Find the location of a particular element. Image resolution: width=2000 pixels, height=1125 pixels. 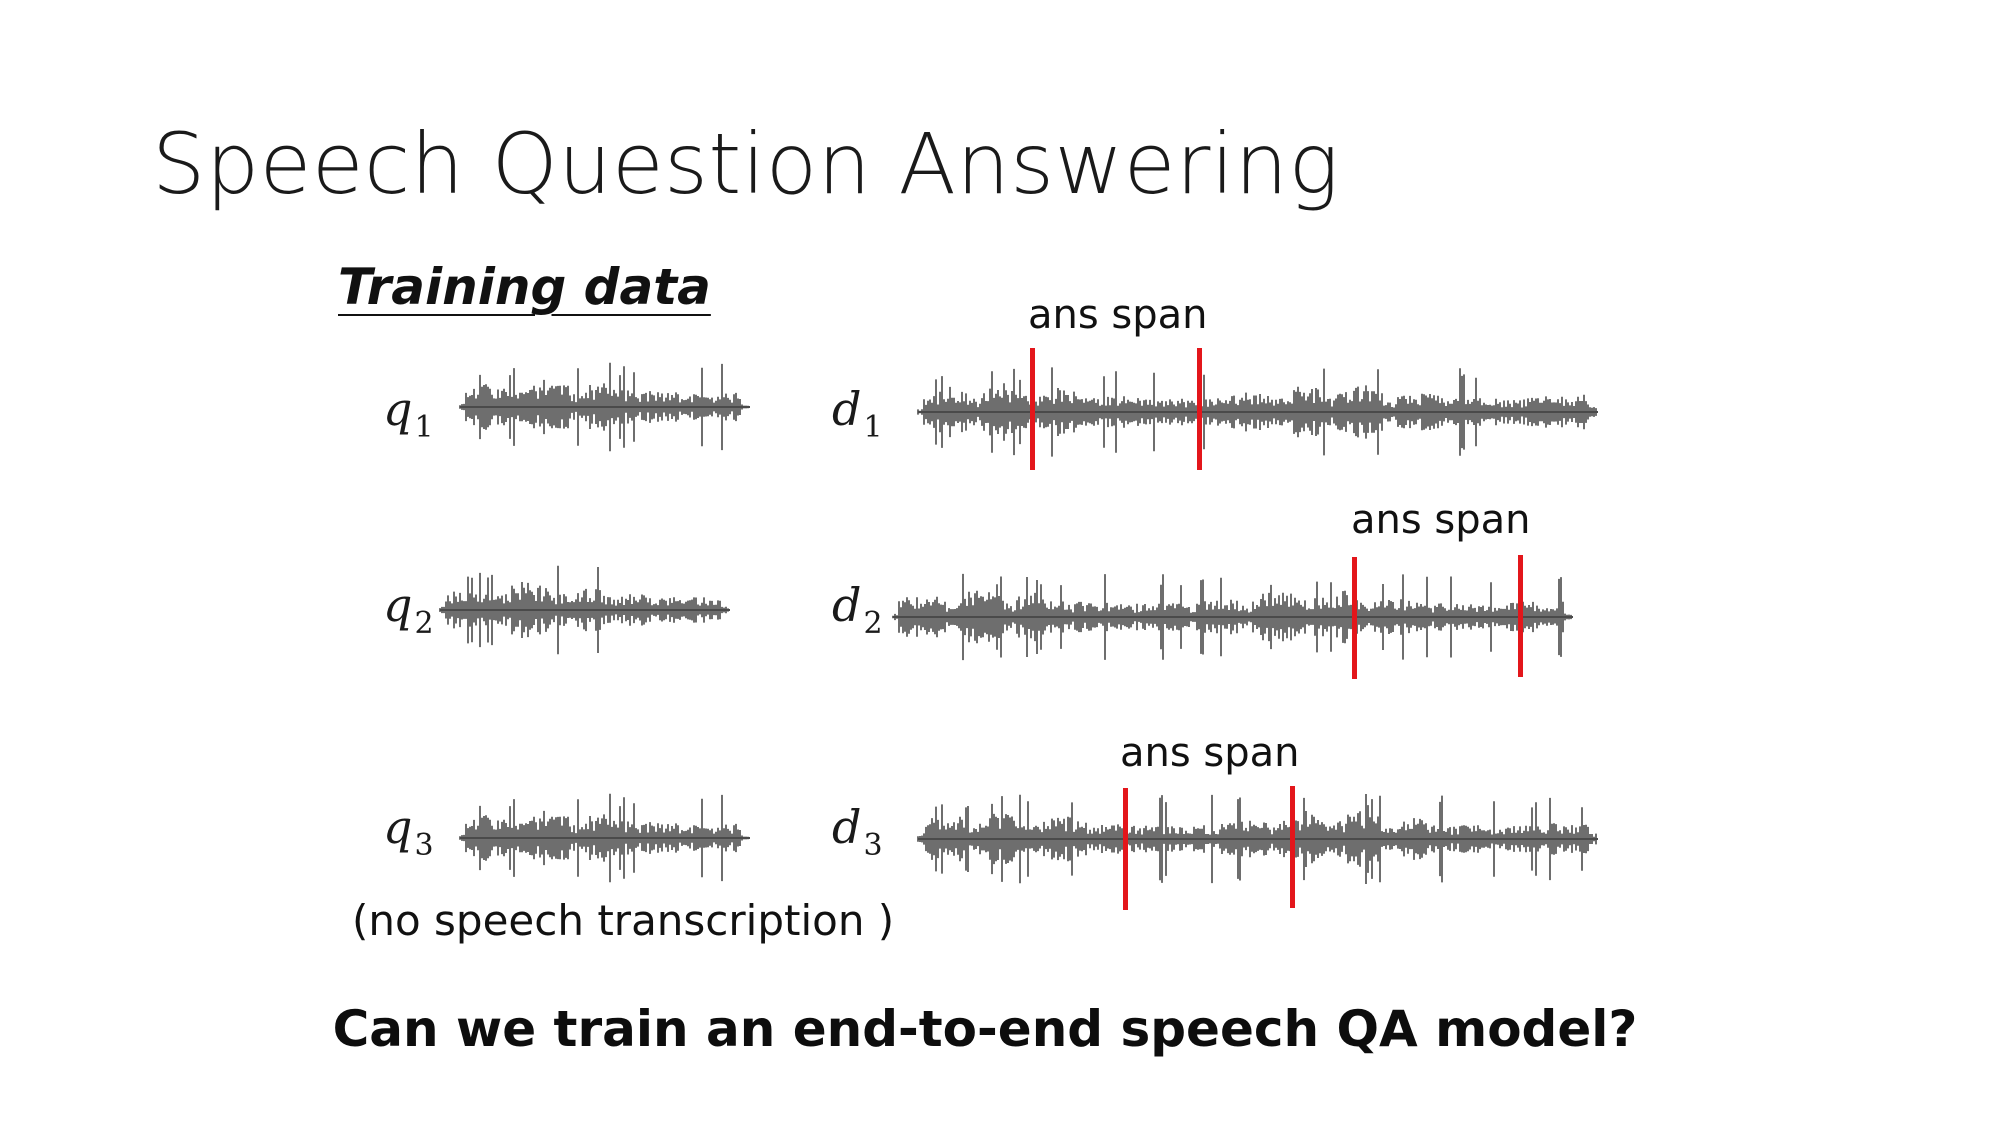

doc-3-span-end is located at coordinates (1292, 847).